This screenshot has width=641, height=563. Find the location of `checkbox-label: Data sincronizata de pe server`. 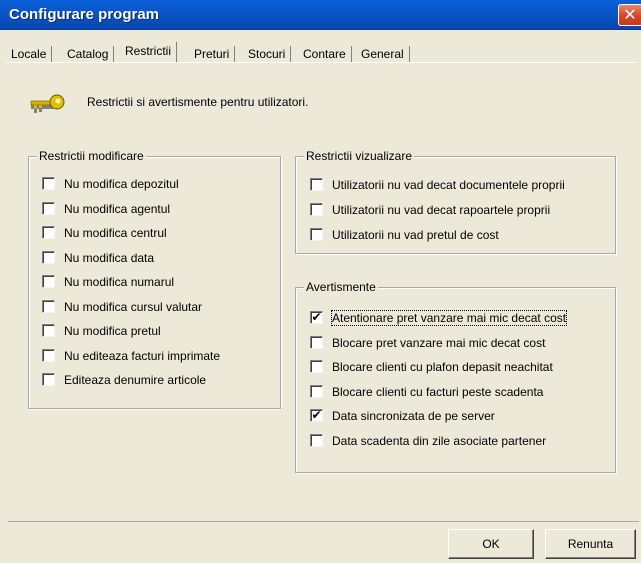

checkbox-label: Data sincronizata de pe server is located at coordinates (413, 416).